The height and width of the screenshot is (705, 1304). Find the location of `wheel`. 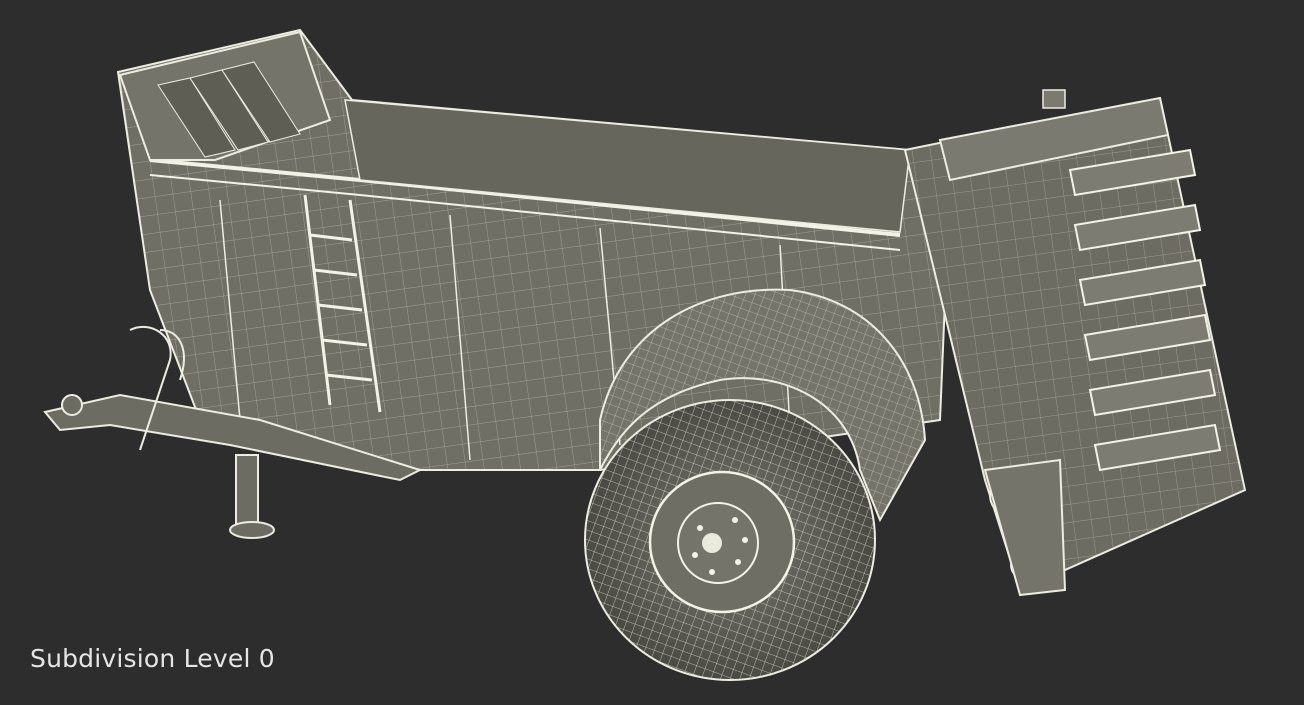

wheel is located at coordinates (730, 540).